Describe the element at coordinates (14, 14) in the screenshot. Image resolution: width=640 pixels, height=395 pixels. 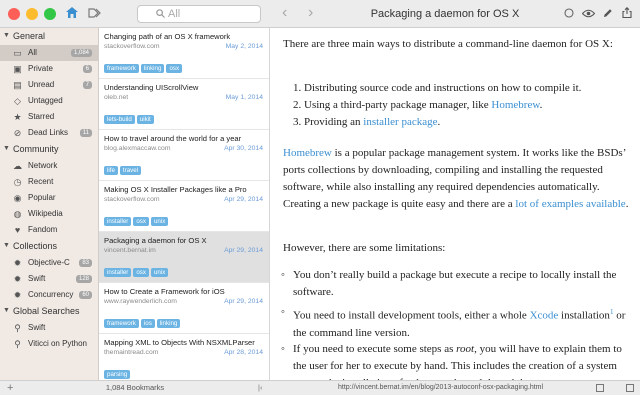
I see `close-window-button` at that location.